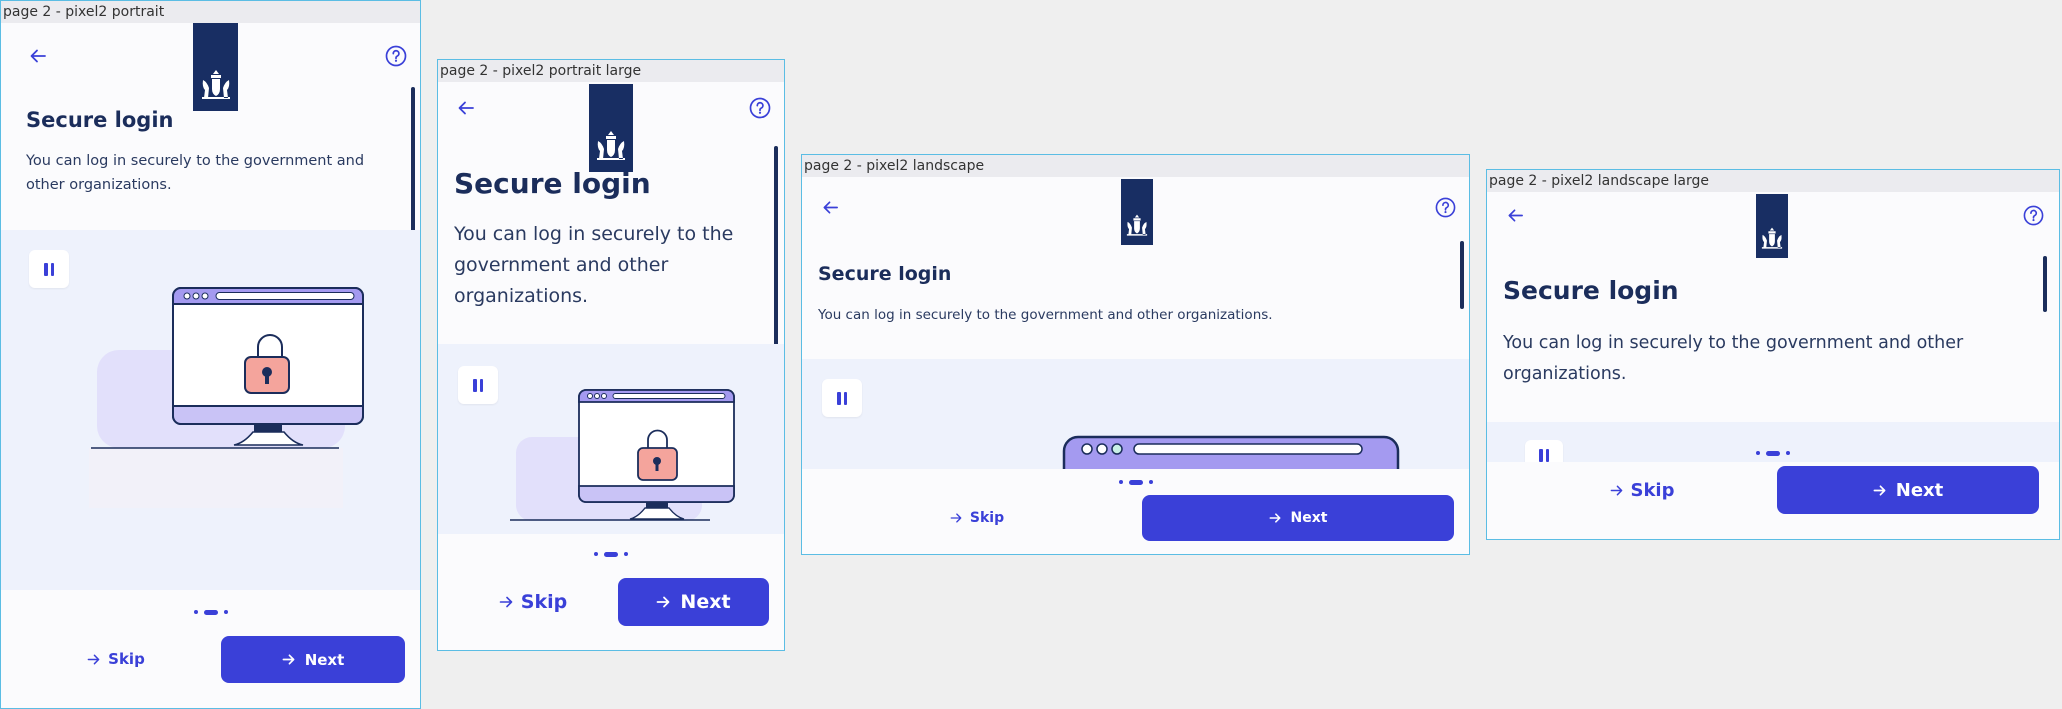 The width and height of the screenshot is (2062, 709). I want to click on frame-label: page 2 - pixel2 landscape large, so click(1773, 181).